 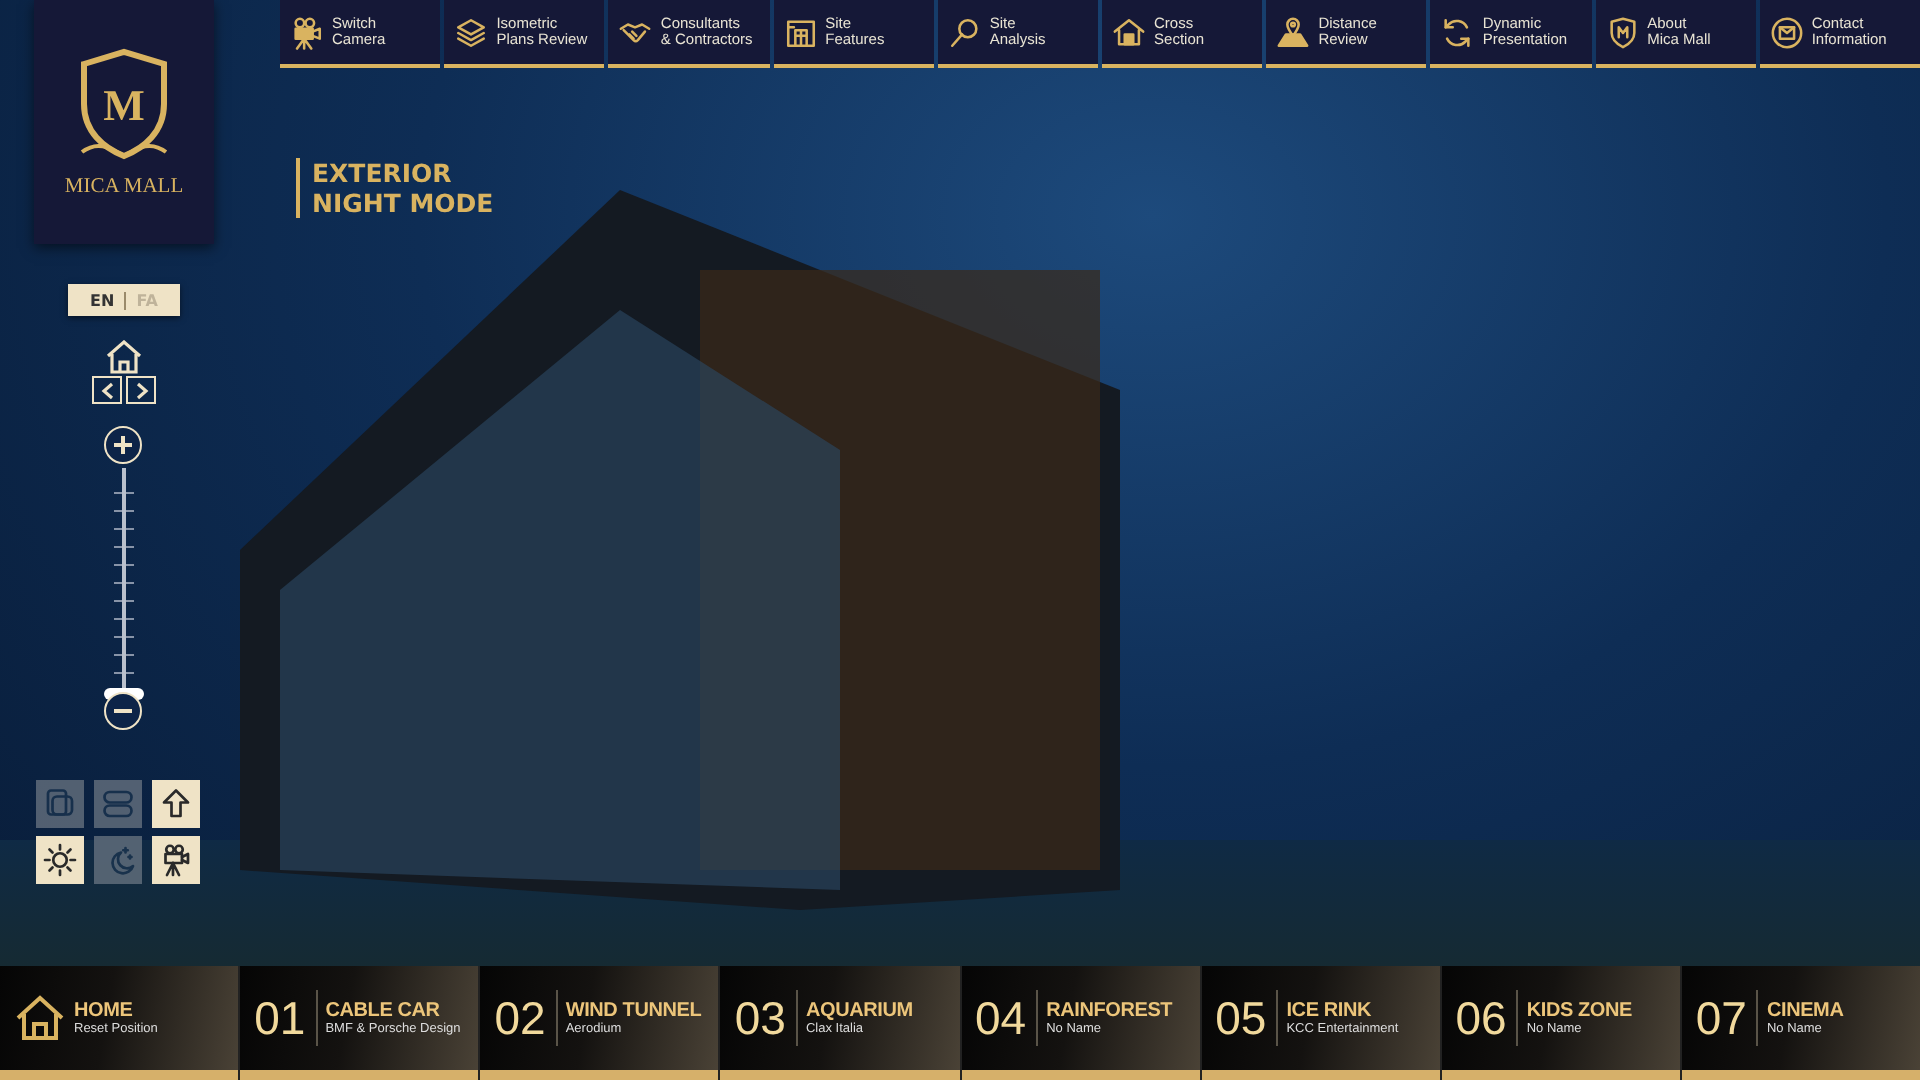 I want to click on language-option: EN, so click(x=102, y=300).